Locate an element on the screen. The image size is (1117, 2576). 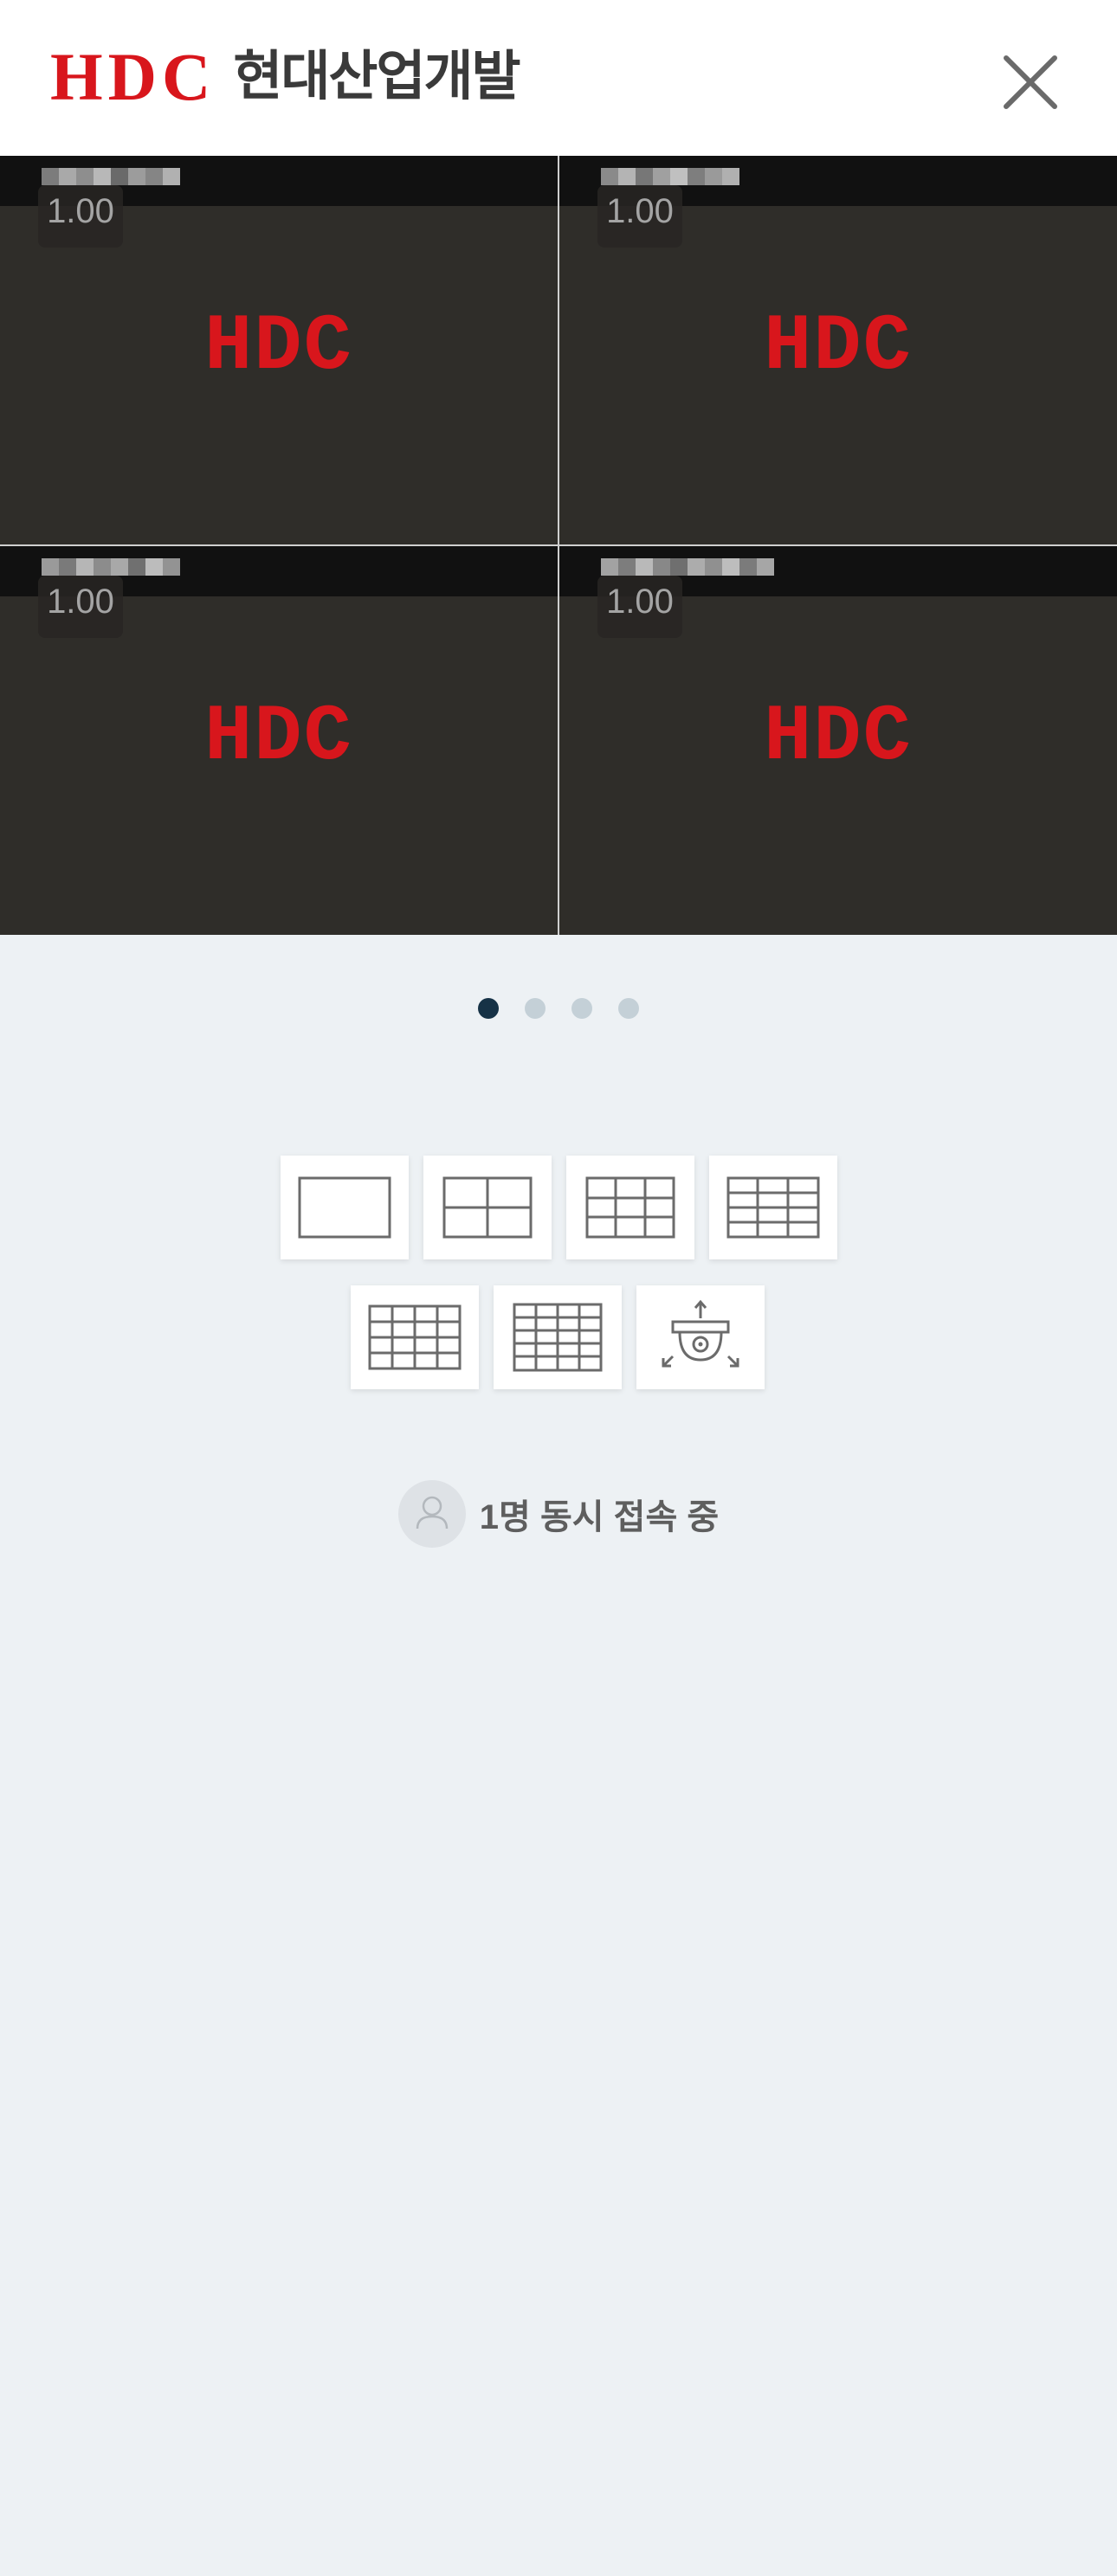
ptz-camera-icon is located at coordinates (701, 1333).